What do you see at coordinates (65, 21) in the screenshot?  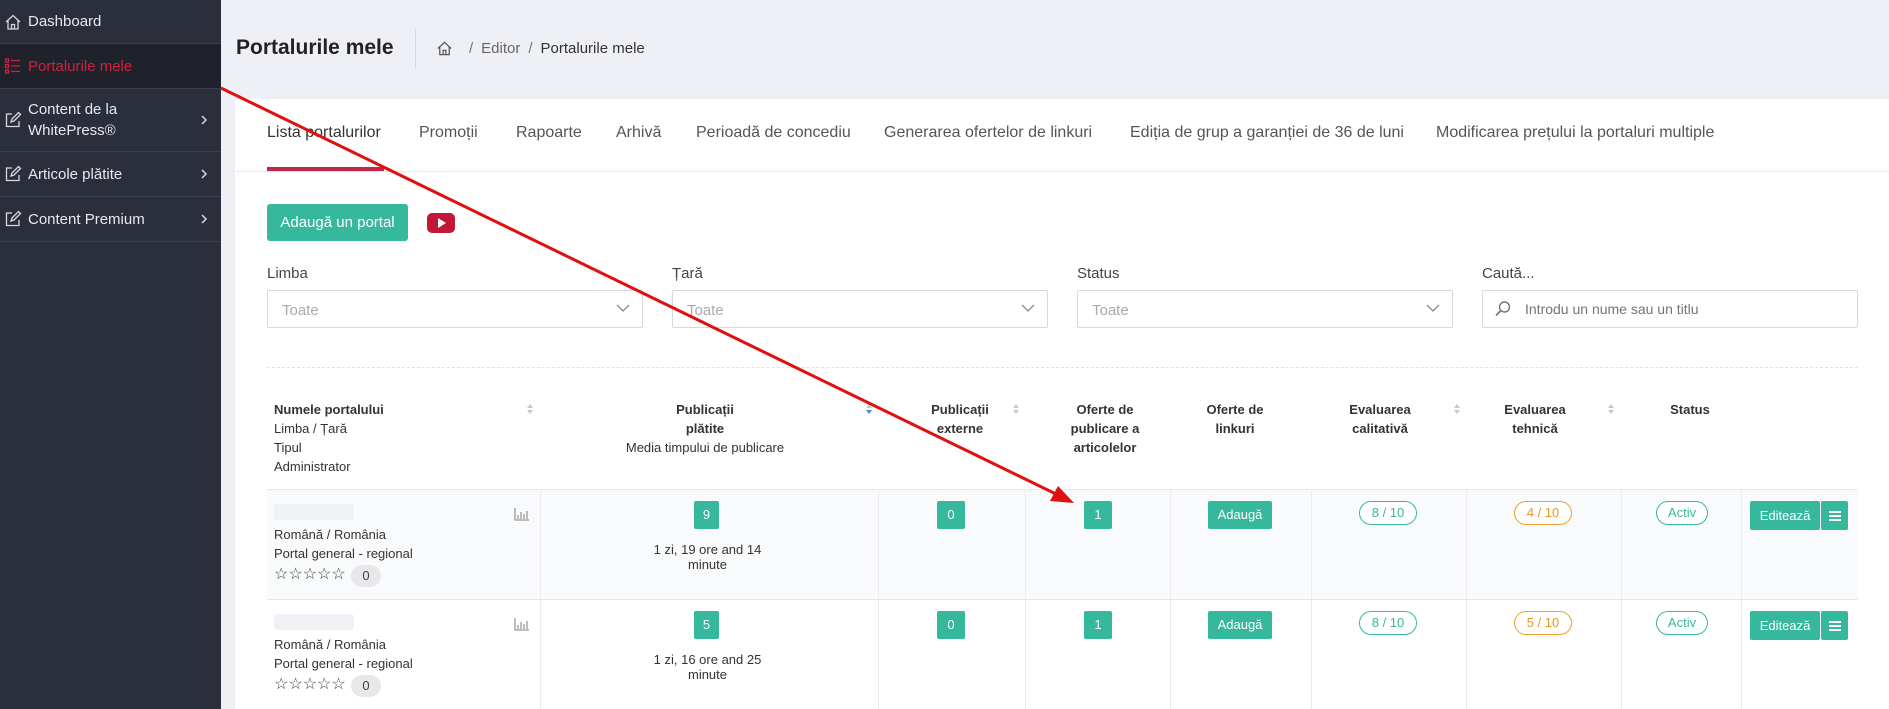 I see `sidebar-item-label: Dashboard` at bounding box center [65, 21].